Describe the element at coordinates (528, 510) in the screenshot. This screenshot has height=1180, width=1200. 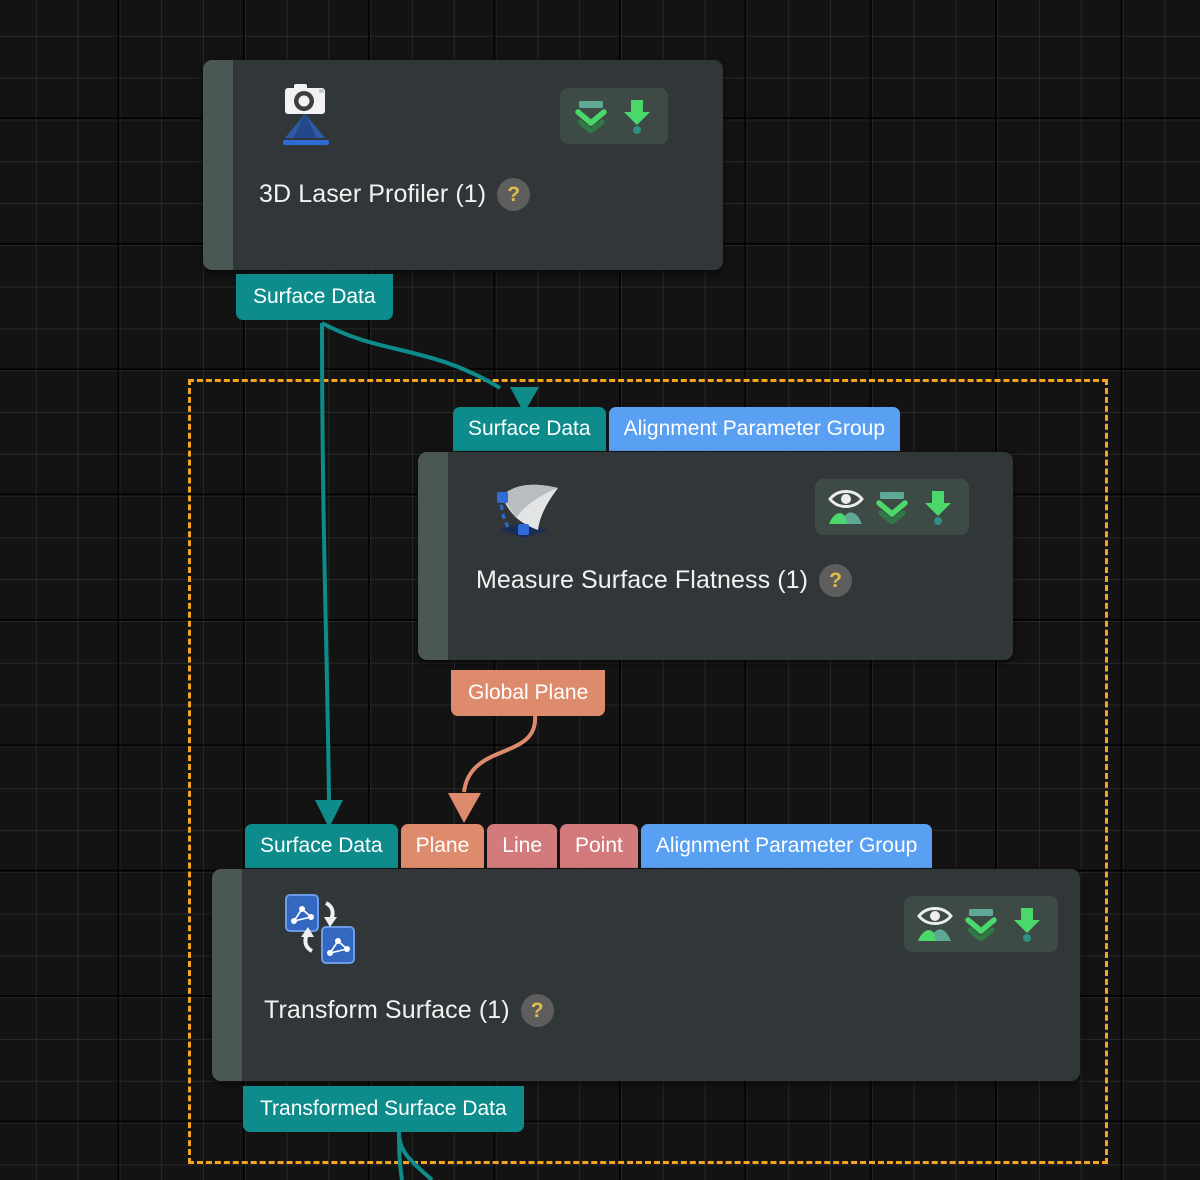
I see `surface-flatness-icon` at that location.